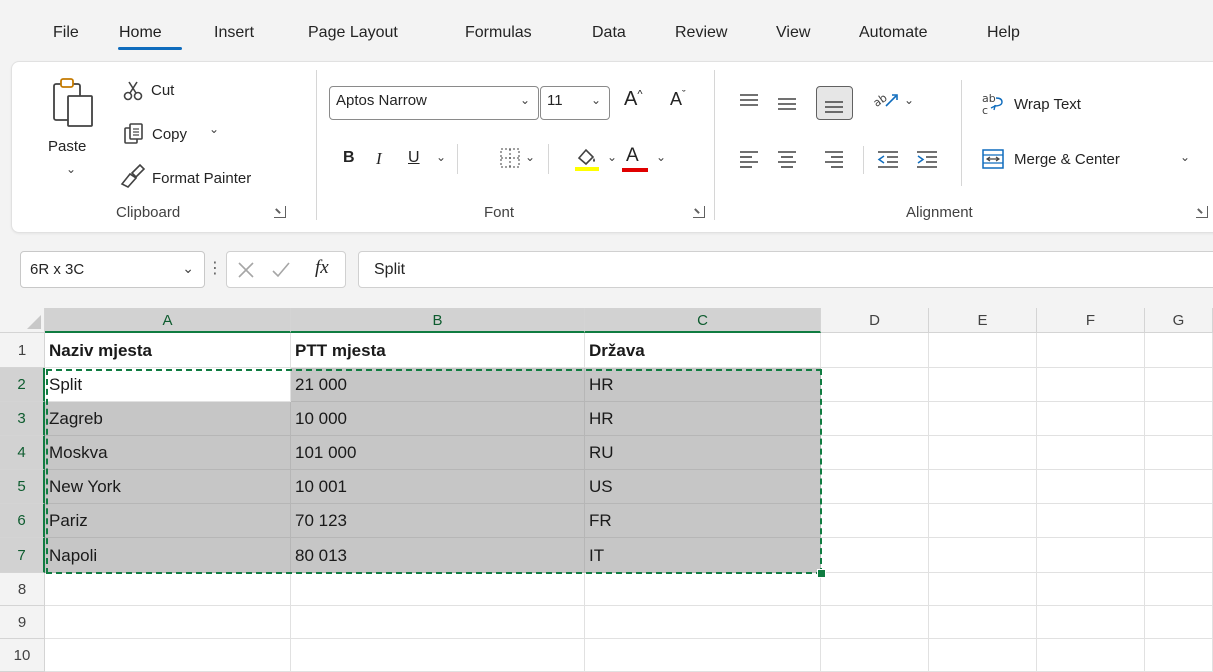  Describe the element at coordinates (875, 453) in the screenshot. I see `cell-d4` at that location.